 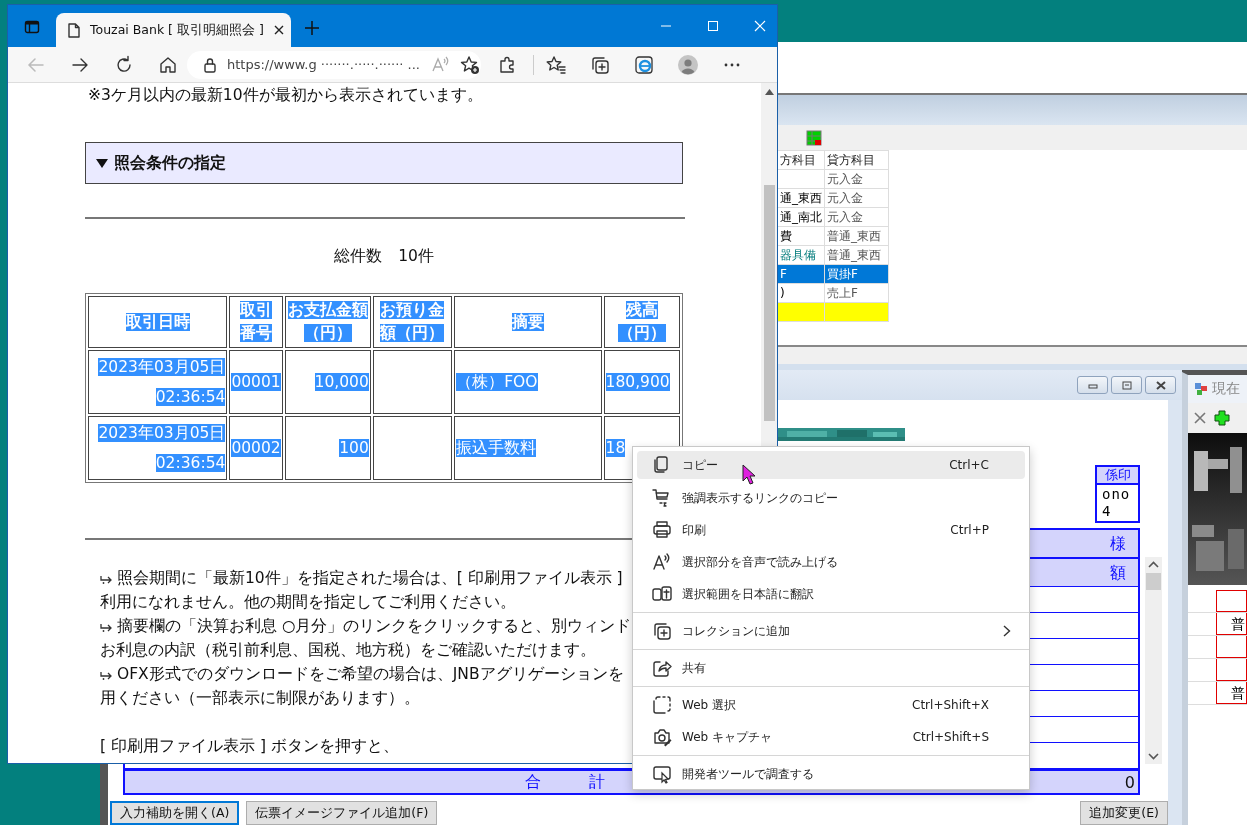 I want to click on maximize-icon, so click(x=713, y=26).